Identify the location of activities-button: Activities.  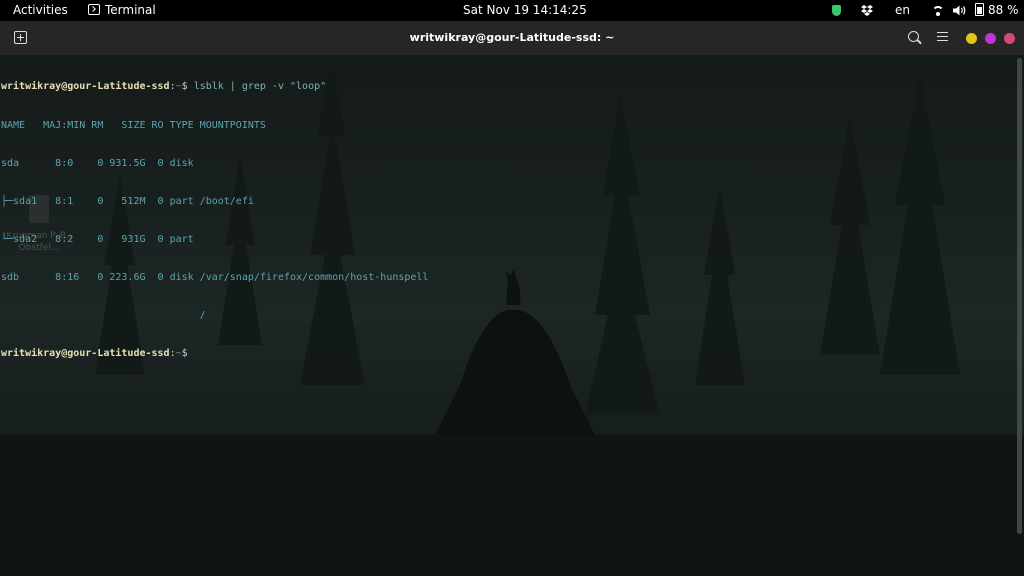
(40, 10).